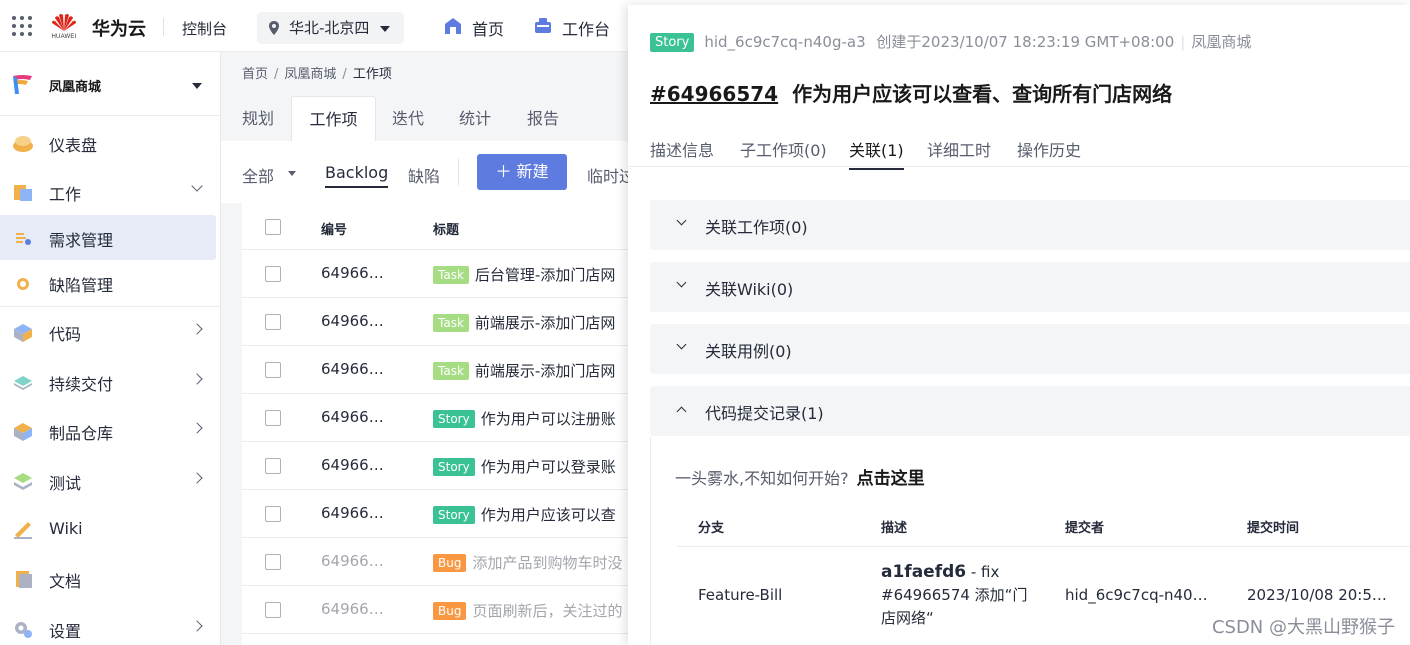 The height and width of the screenshot is (645, 1410). Describe the element at coordinates (333, 118) in the screenshot. I see `tab-work-items: 工作项` at that location.